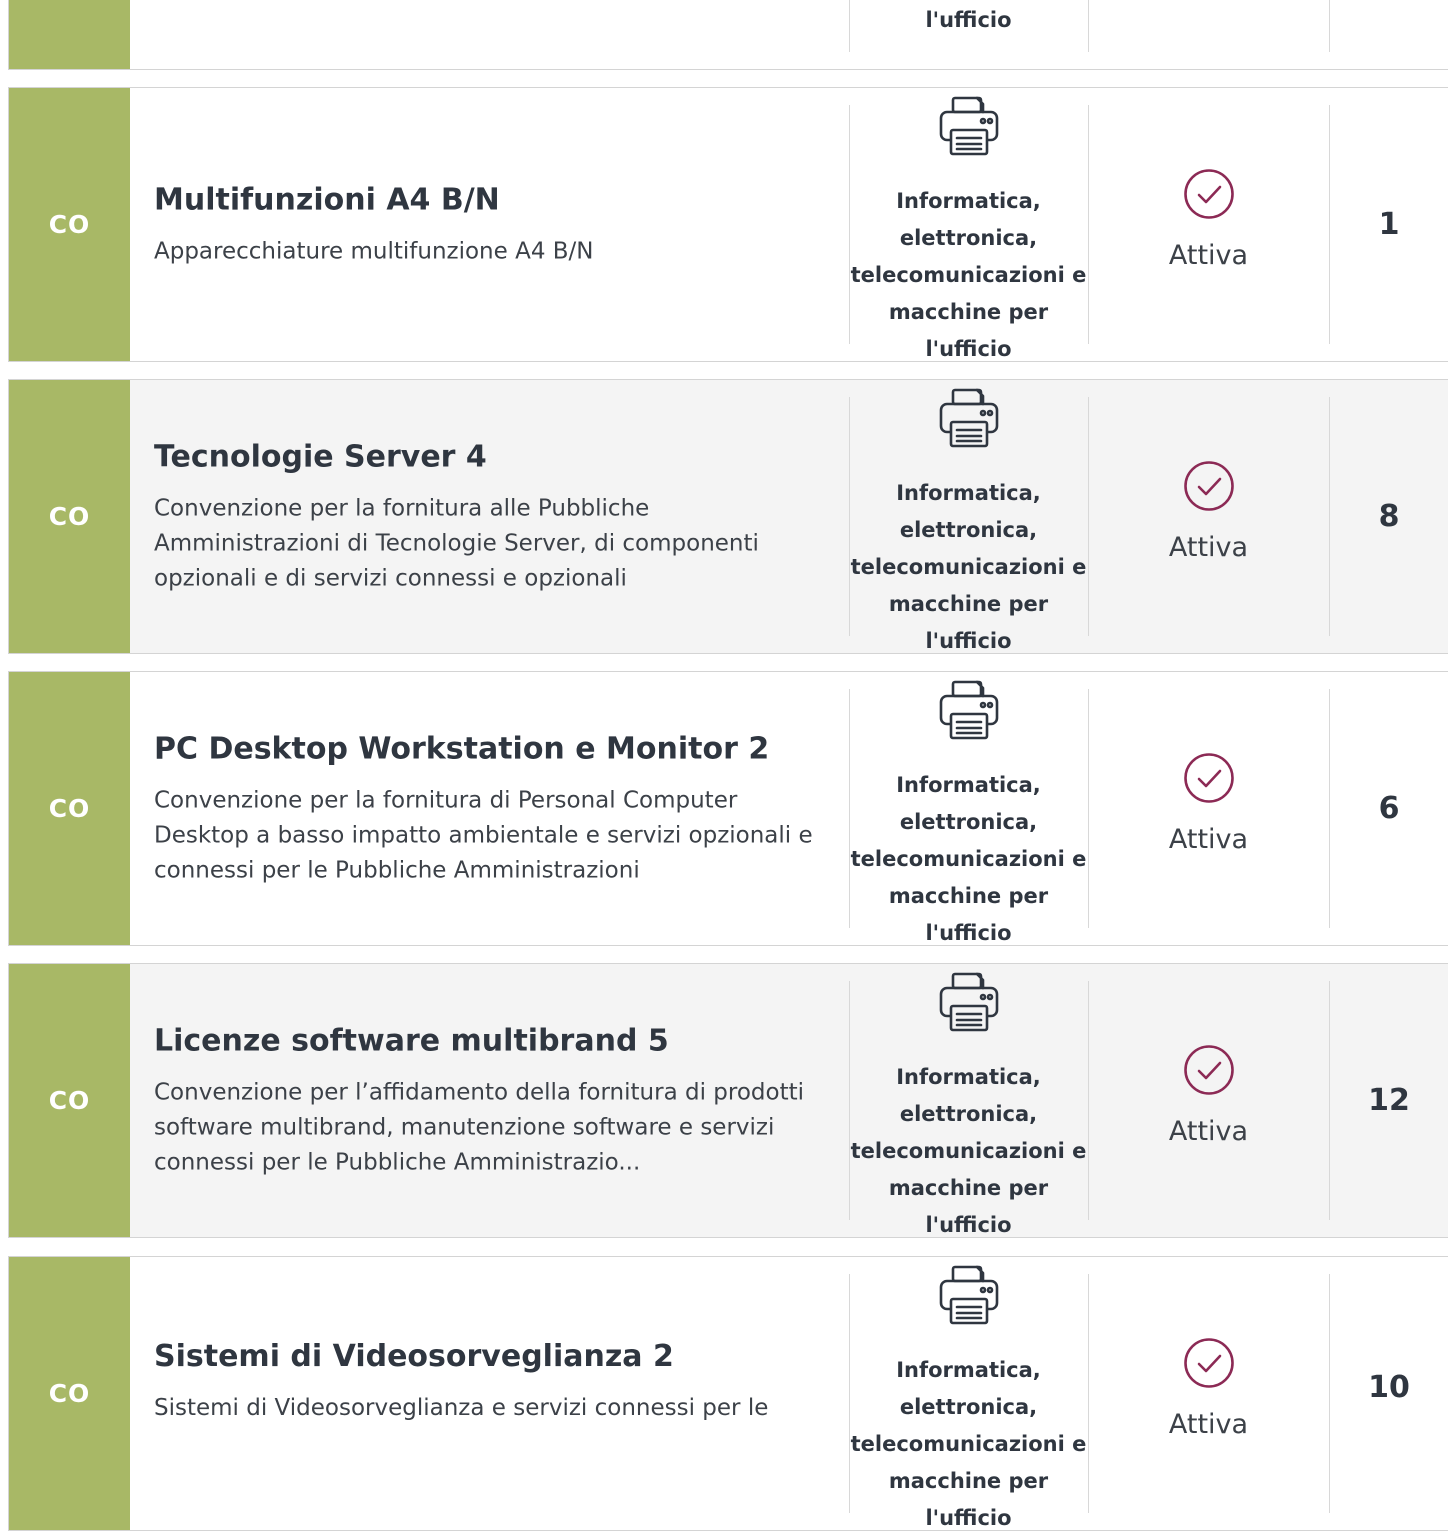 This screenshot has height=1537, width=1448. I want to click on item-title: PC Desktop Workstation e Monitor 2, so click(494, 749).